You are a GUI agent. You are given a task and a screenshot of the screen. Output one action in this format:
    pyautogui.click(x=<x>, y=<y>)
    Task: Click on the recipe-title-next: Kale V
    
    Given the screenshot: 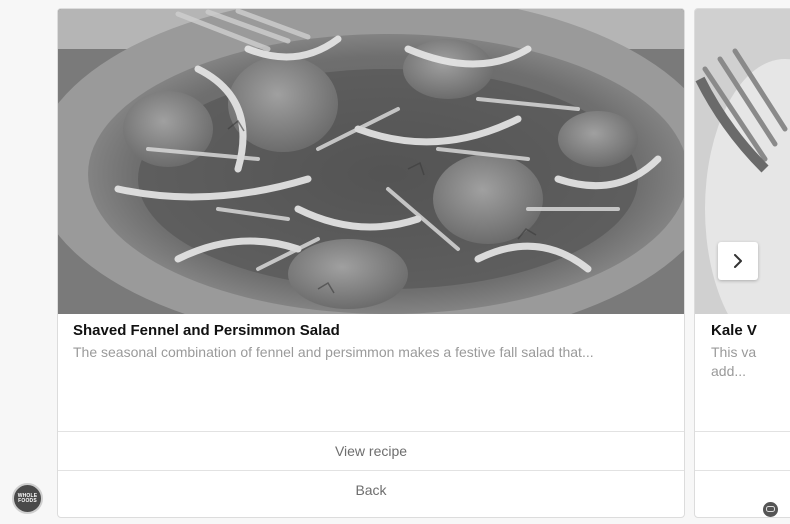 What is the action you would take?
    pyautogui.click(x=734, y=330)
    